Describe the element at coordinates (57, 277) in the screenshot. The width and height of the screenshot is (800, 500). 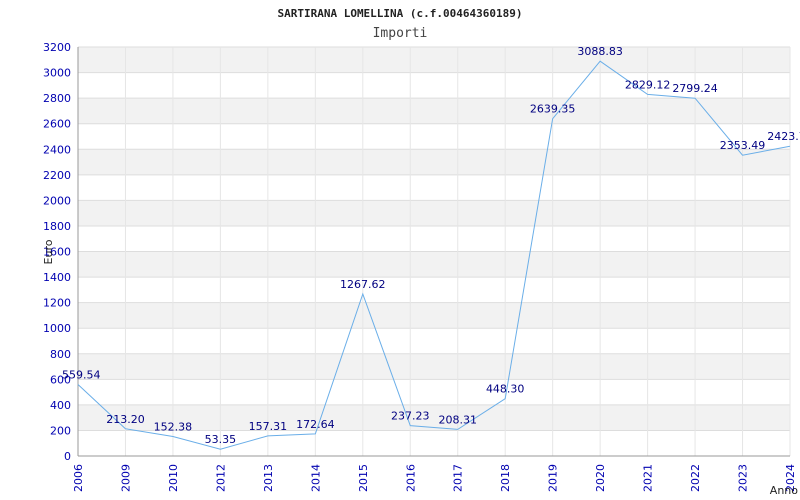
I see `y-tick-label: 1400` at that location.